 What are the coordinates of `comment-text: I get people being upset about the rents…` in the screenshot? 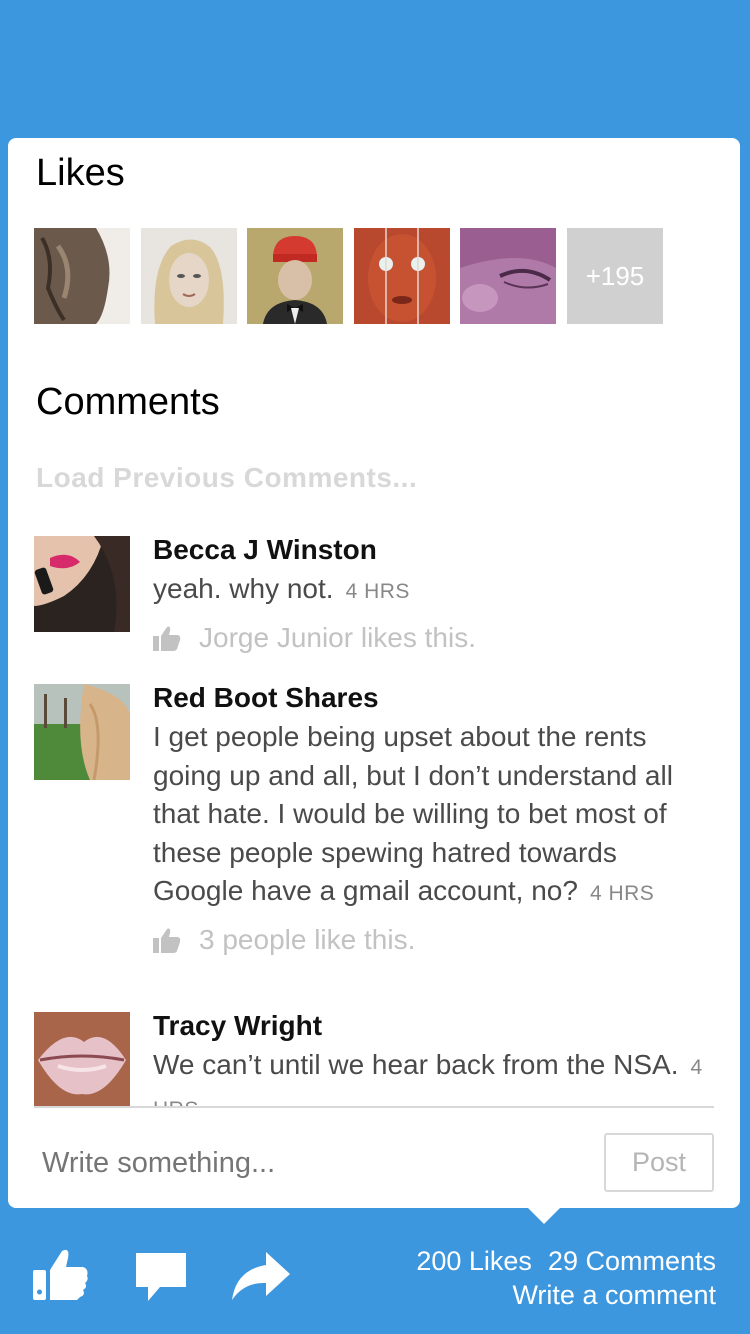 It's located at (413, 813).